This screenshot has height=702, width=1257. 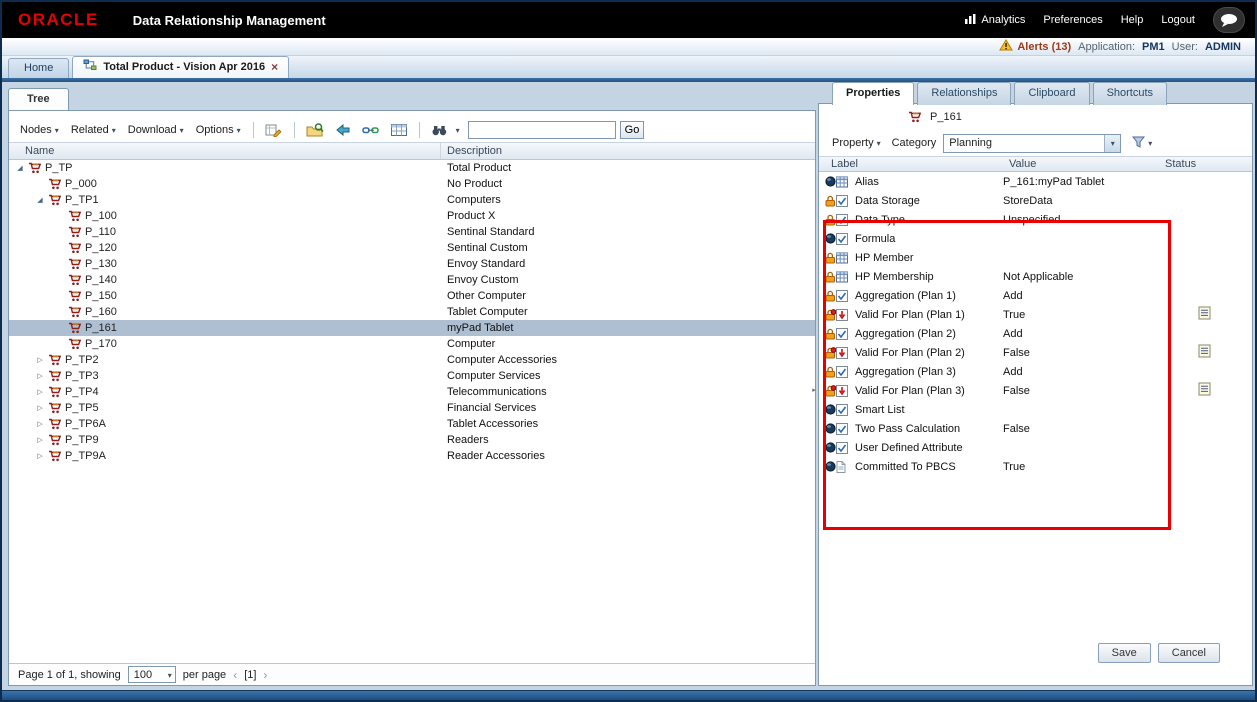 I want to click on node-name: P_TP9A, so click(x=85, y=456).